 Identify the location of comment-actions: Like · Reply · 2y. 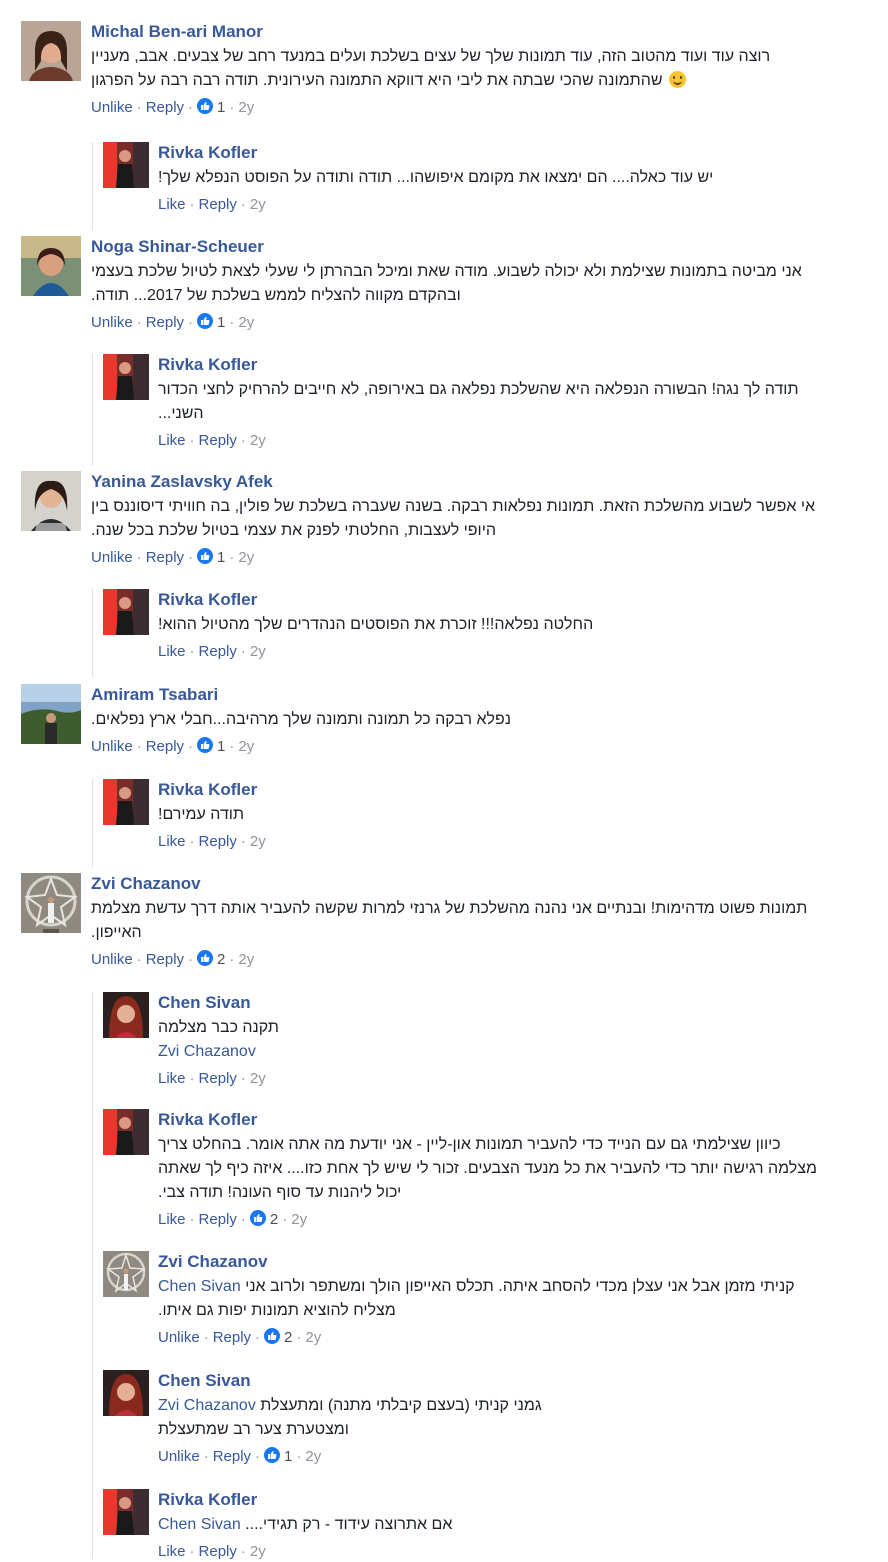
(212, 204).